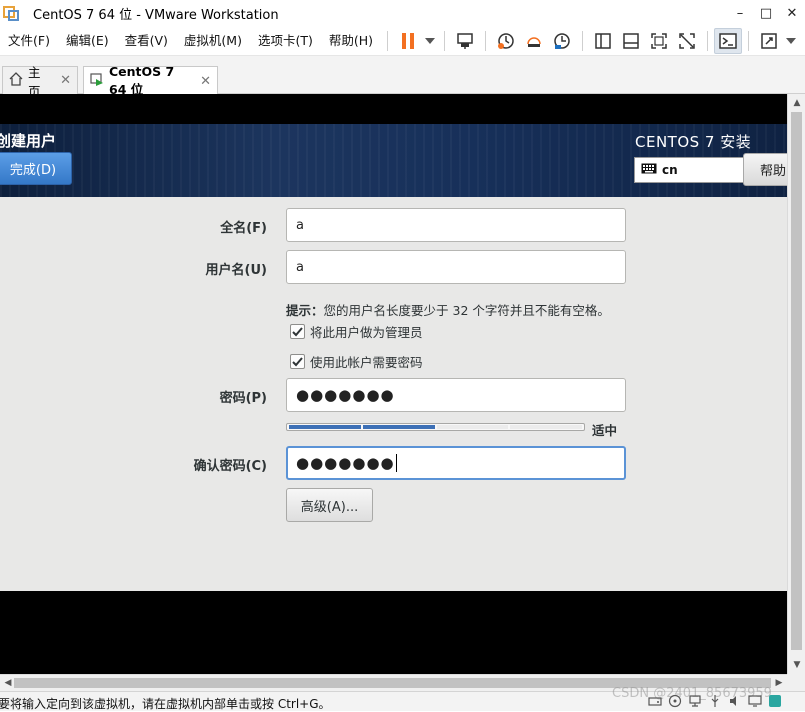 This screenshot has width=805, height=712. Describe the element at coordinates (675, 701) in the screenshot. I see `cd-rom-icon` at that location.